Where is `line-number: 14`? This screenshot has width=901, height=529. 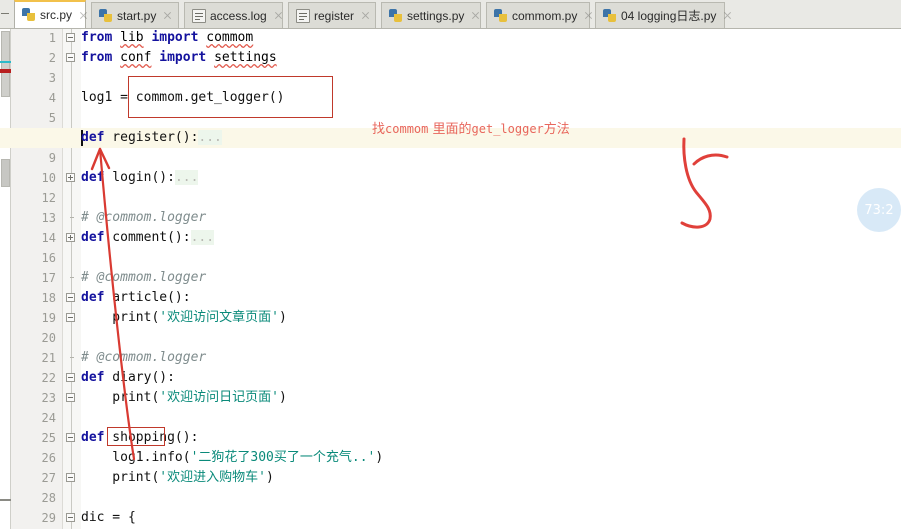 line-number: 14 is located at coordinates (48, 238).